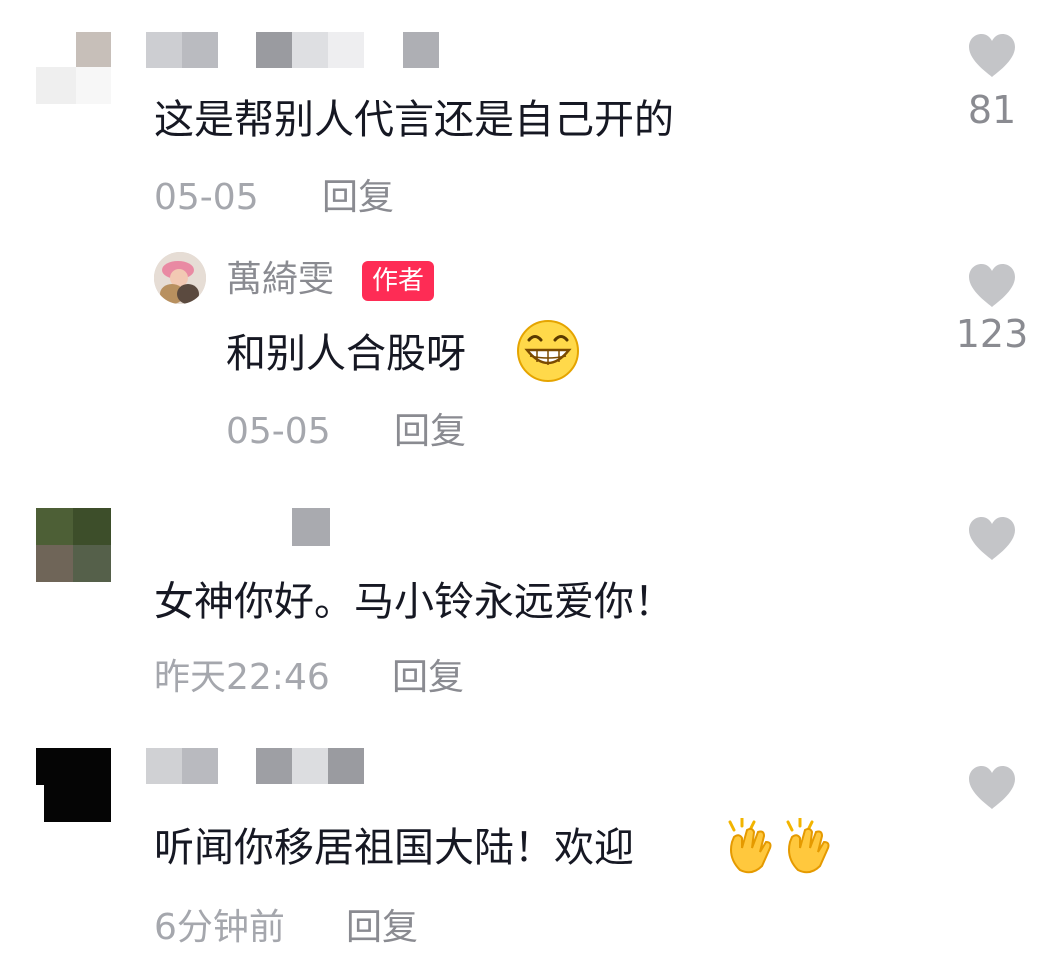 This screenshot has width=1053, height=968. What do you see at coordinates (219, 927) in the screenshot?
I see `comment-time: 6分钟前` at bounding box center [219, 927].